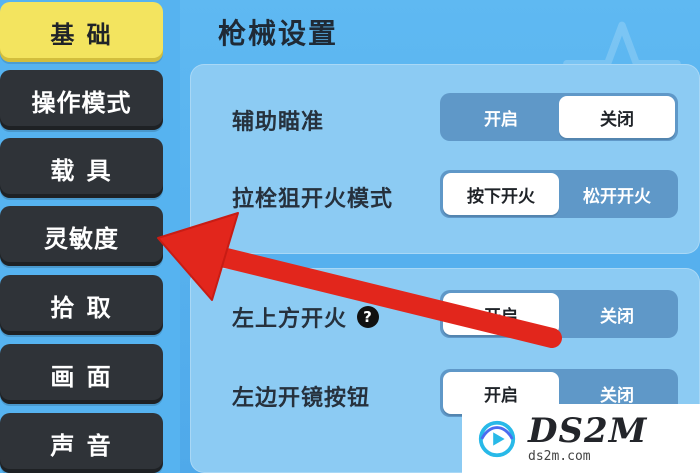 This screenshot has width=700, height=473. I want to click on sidebar-item-vehicle: 载 具, so click(81, 168).